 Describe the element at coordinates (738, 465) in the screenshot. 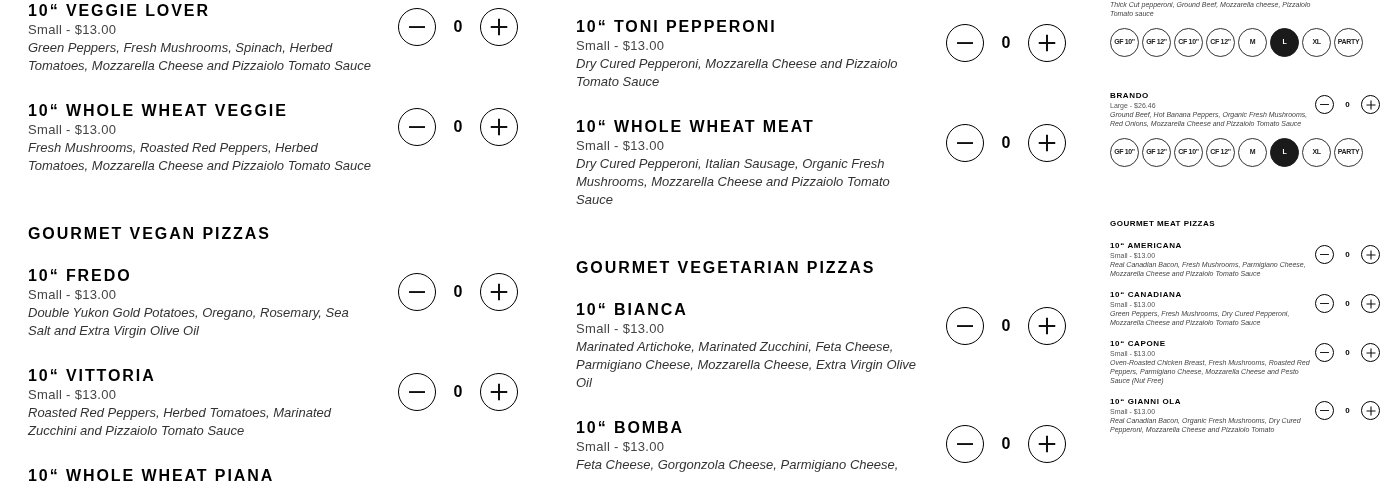

I see `ingredients: Feta Cheese, Gorgonzola Cheese, Parmigiano Cheese,` at that location.